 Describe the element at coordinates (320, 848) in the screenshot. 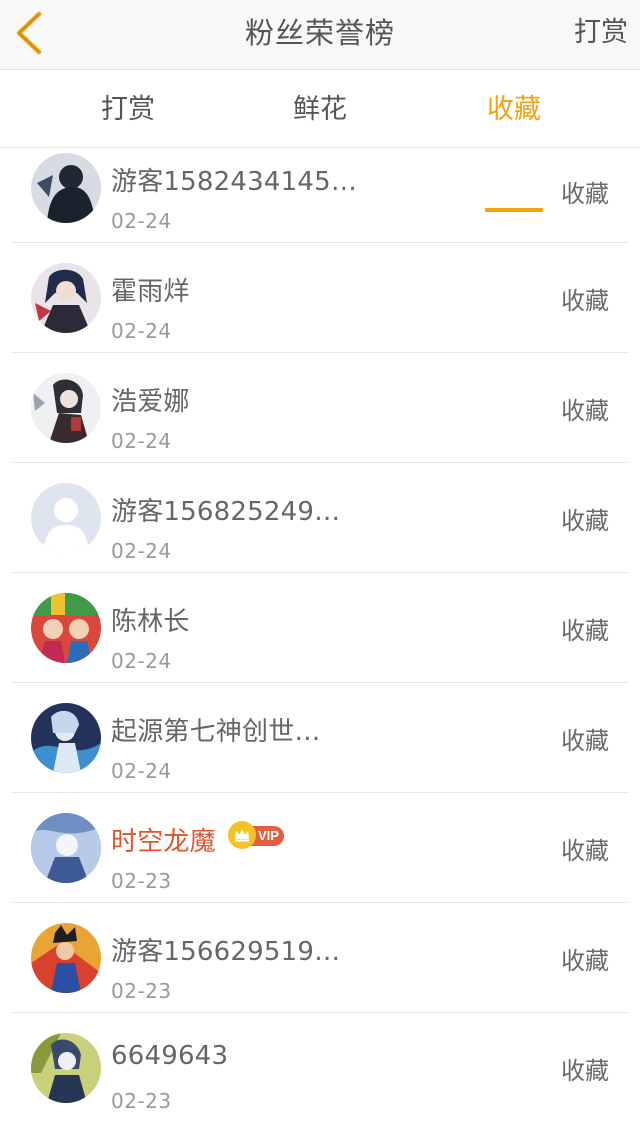

I see `list-item: 时空龙魔 VIP 02-23 收藏` at that location.